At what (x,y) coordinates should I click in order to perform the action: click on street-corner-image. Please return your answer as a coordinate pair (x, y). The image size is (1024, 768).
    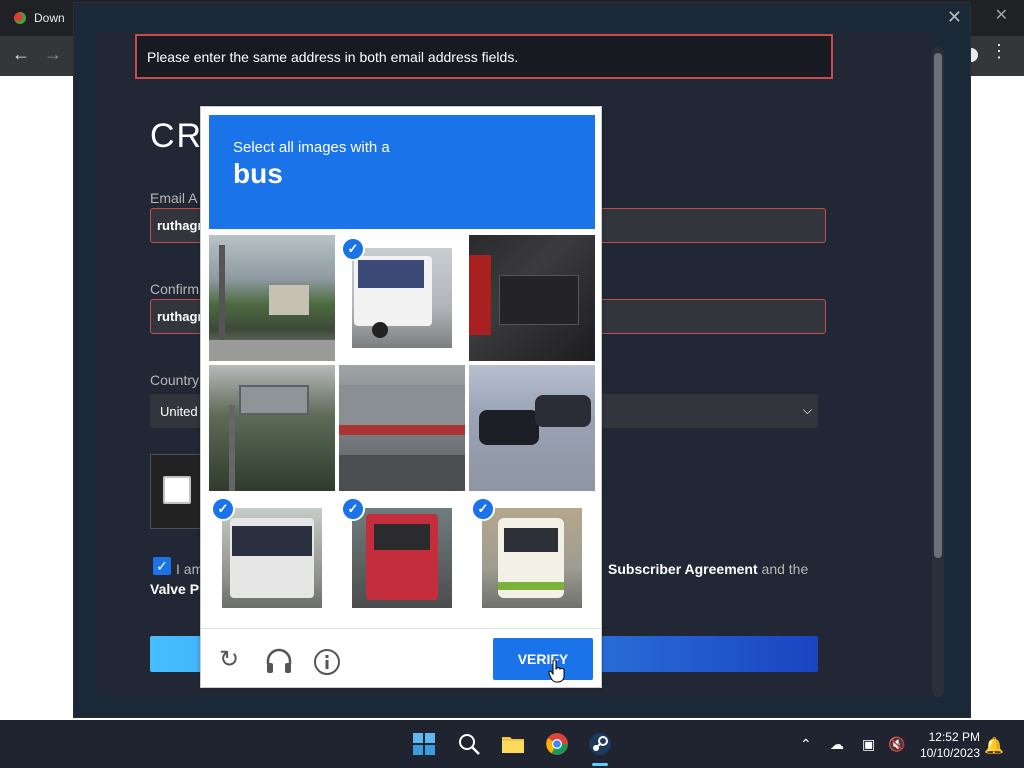
    Looking at the image, I should click on (272, 298).